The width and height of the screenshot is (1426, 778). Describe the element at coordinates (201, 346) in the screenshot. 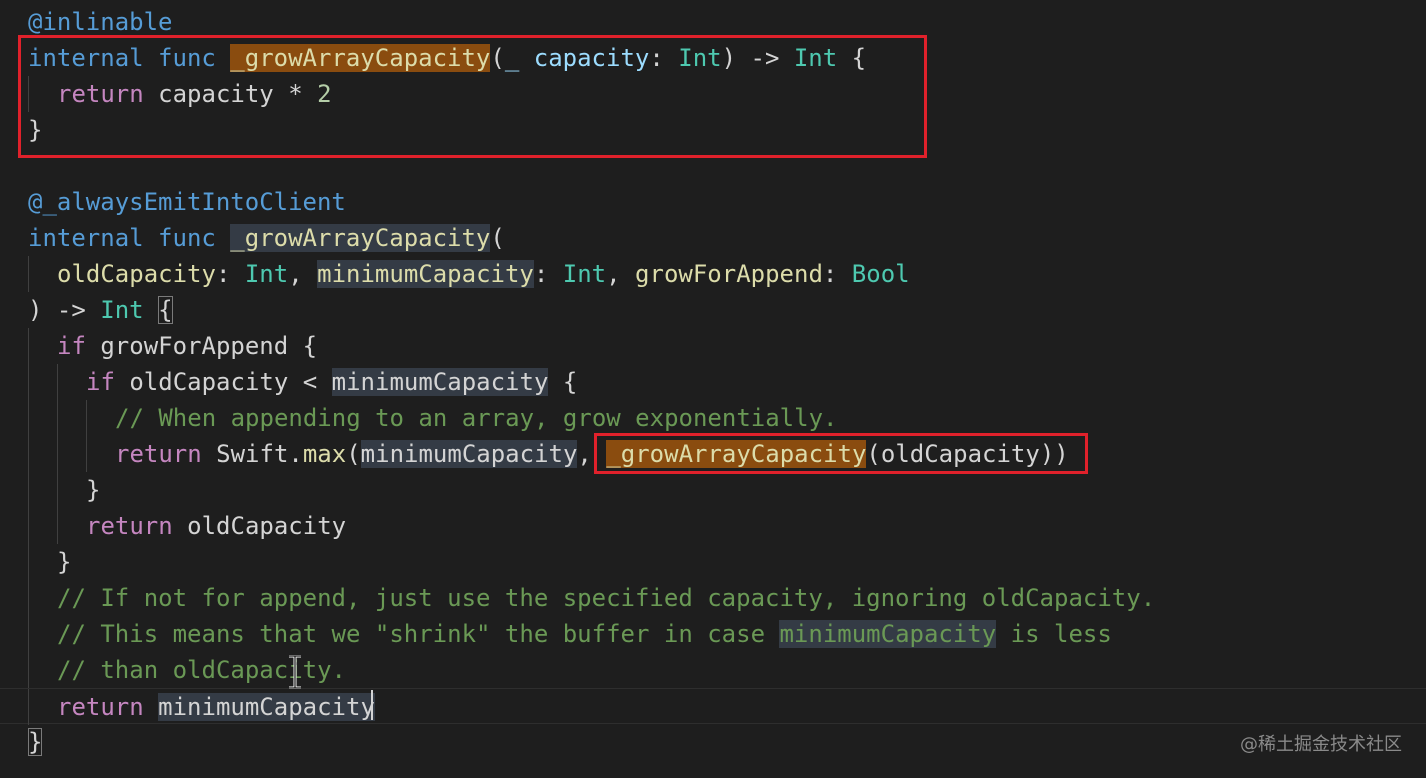

I see `code-token: growForAppend {` at that location.